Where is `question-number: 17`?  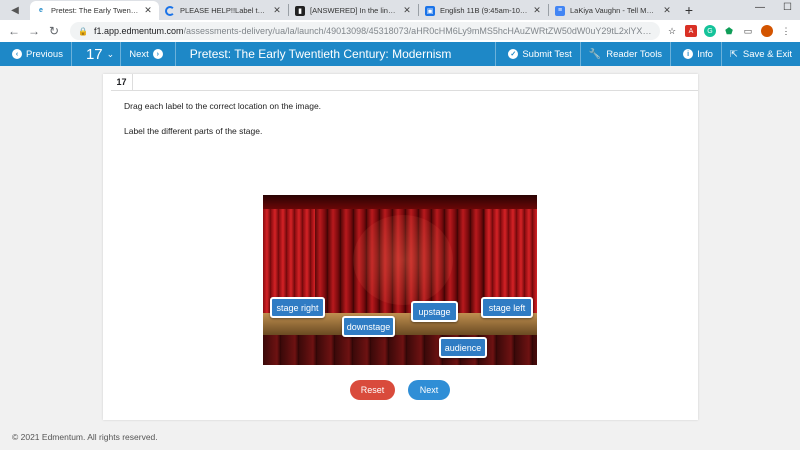 question-number: 17 is located at coordinates (94, 54).